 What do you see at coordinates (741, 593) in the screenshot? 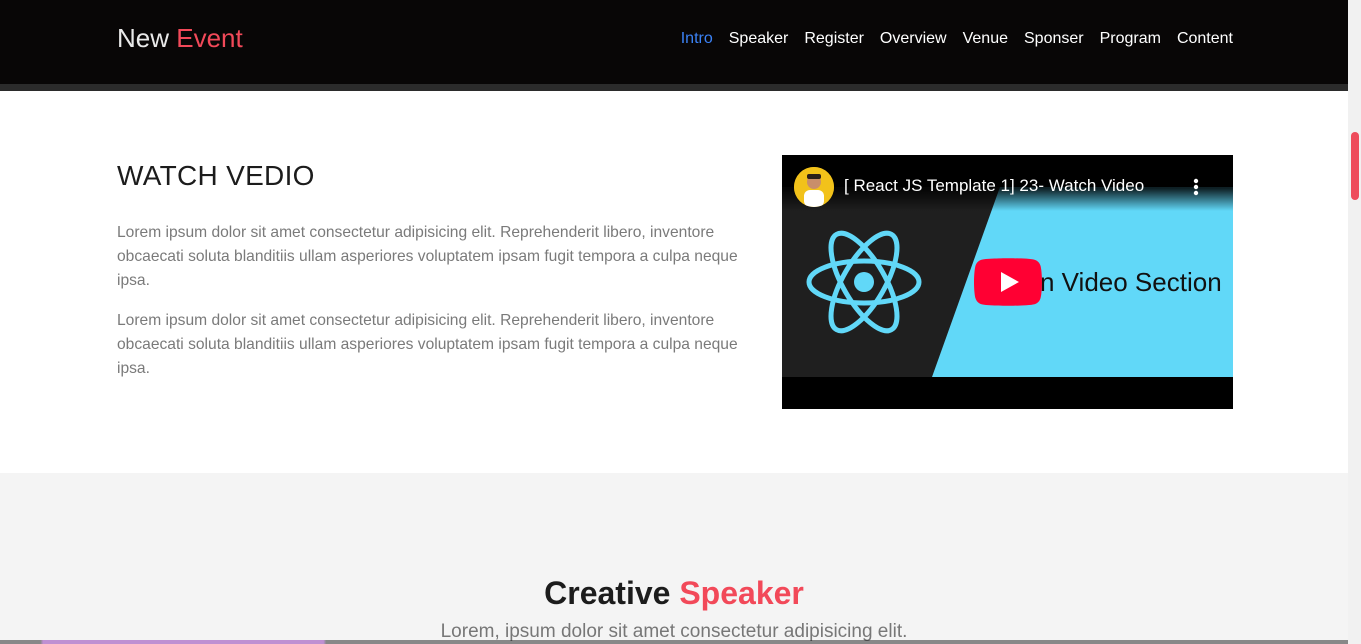
I see `speaker-title-accent: Speaker` at bounding box center [741, 593].